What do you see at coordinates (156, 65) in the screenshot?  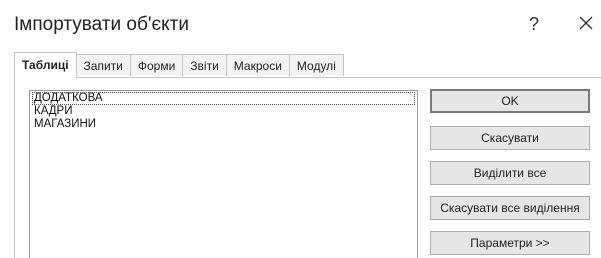 I see `tab-forms: Форми` at bounding box center [156, 65].